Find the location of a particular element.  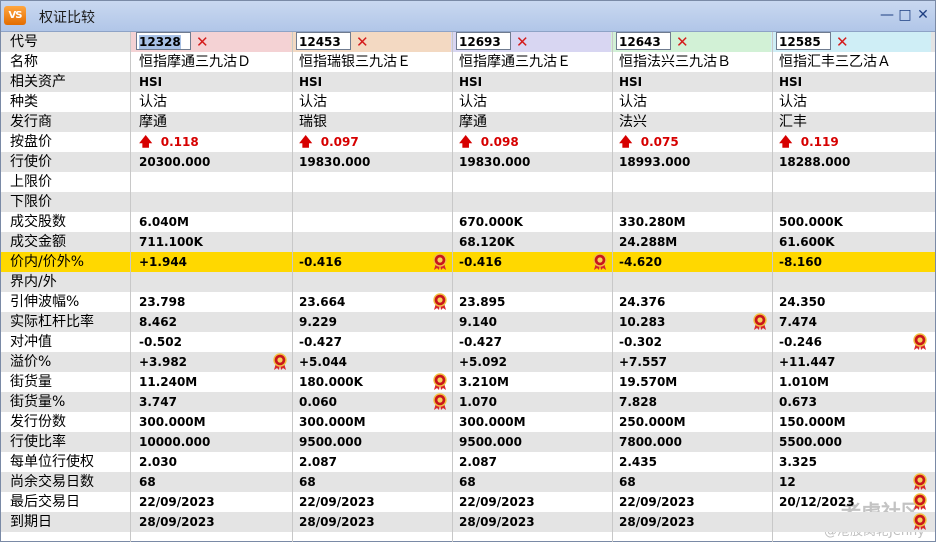

table-row: 成交股数 6.040M 670.000K 330.280M 500.000K is located at coordinates (468, 222).